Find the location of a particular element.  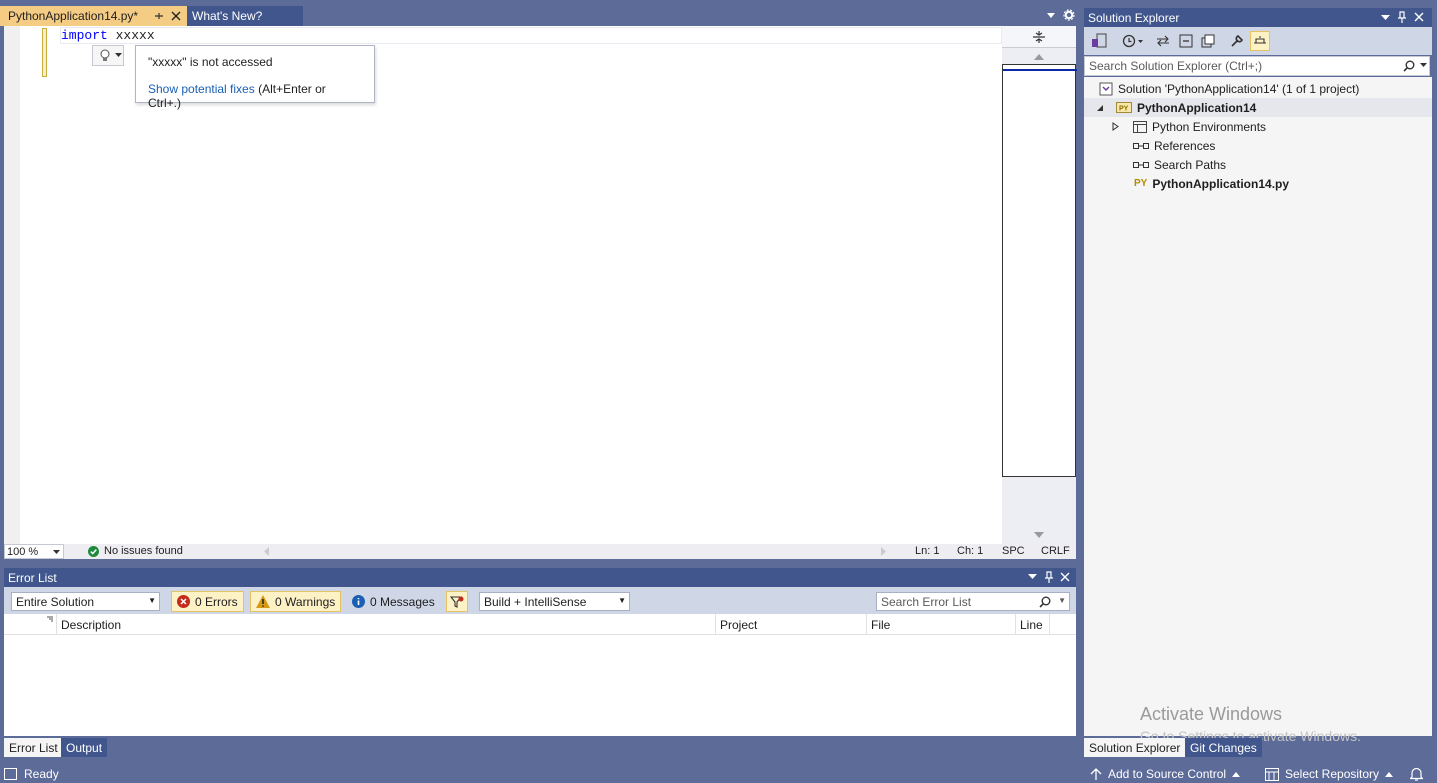

solution-search-placeholder: Search Solution Explorer (Ctrl+;) is located at coordinates (1176, 66).